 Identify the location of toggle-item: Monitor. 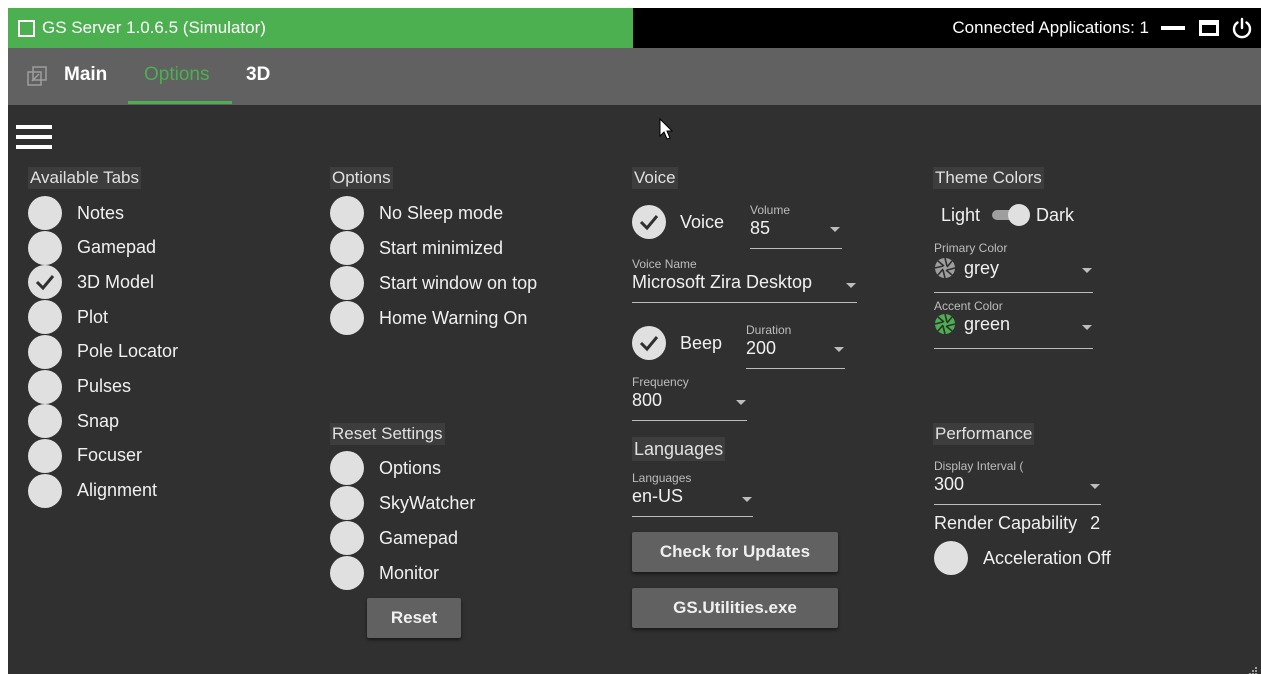
(384, 573).